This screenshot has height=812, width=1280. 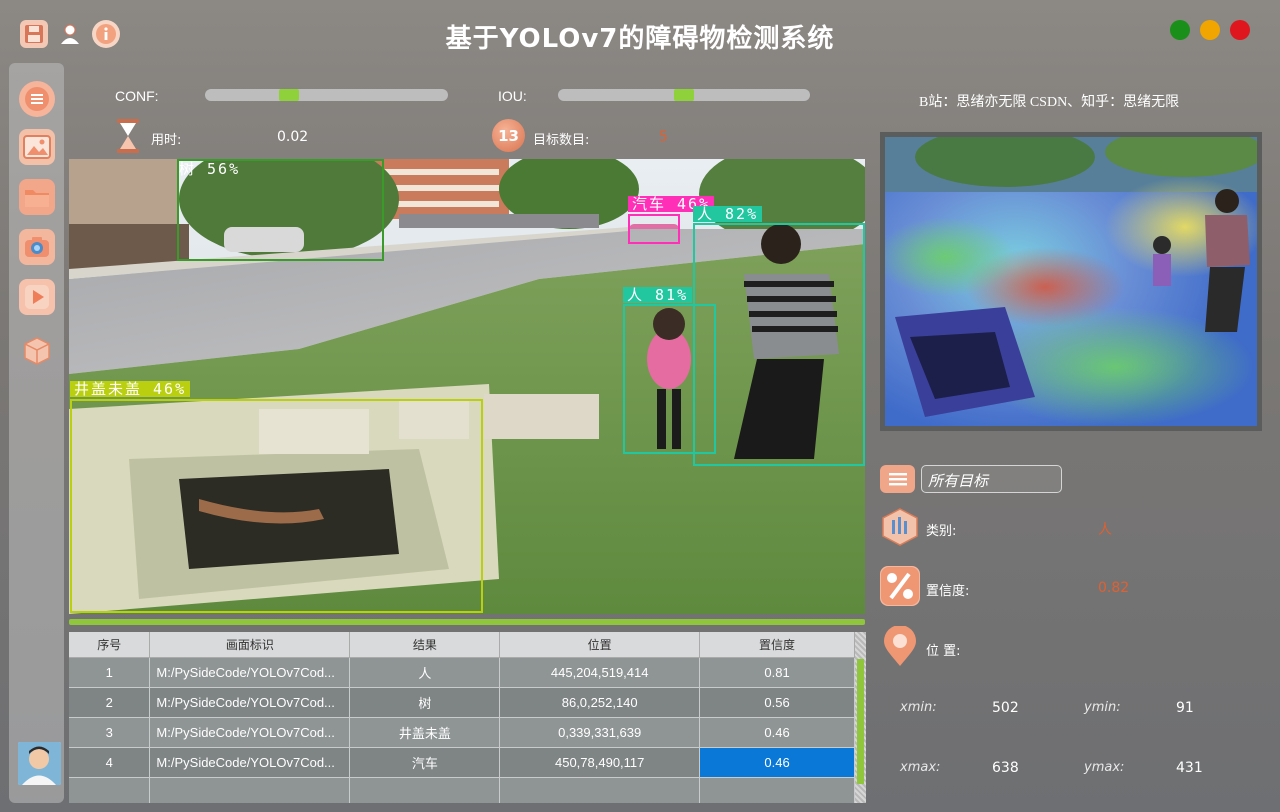 What do you see at coordinates (276, 506) in the screenshot?
I see `bbox-manhole` at bounding box center [276, 506].